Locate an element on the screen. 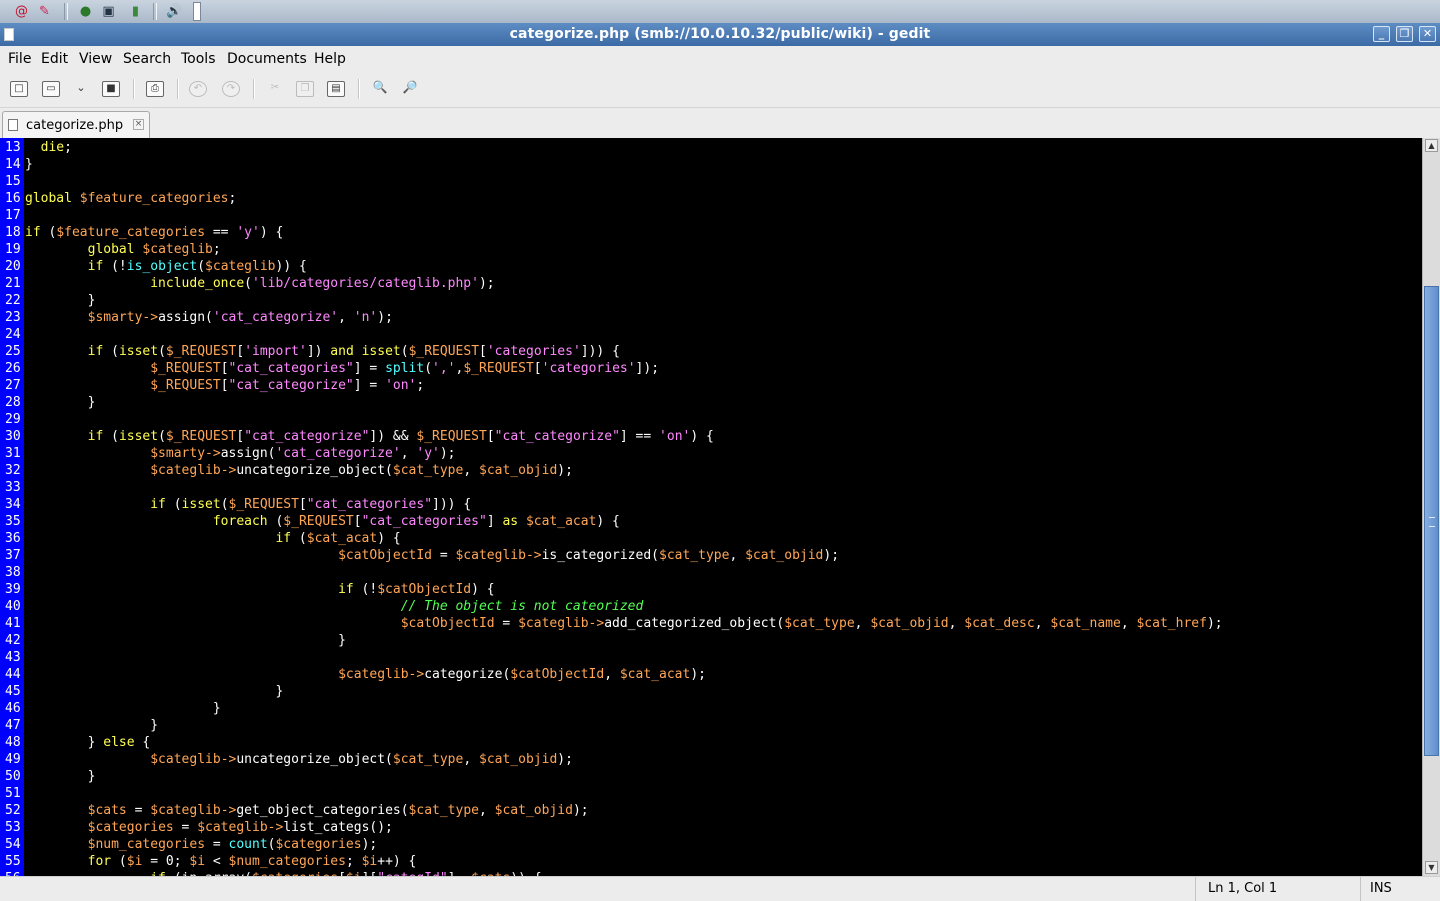  line-text: if (!is_object($categlib)) { is located at coordinates (166, 266).